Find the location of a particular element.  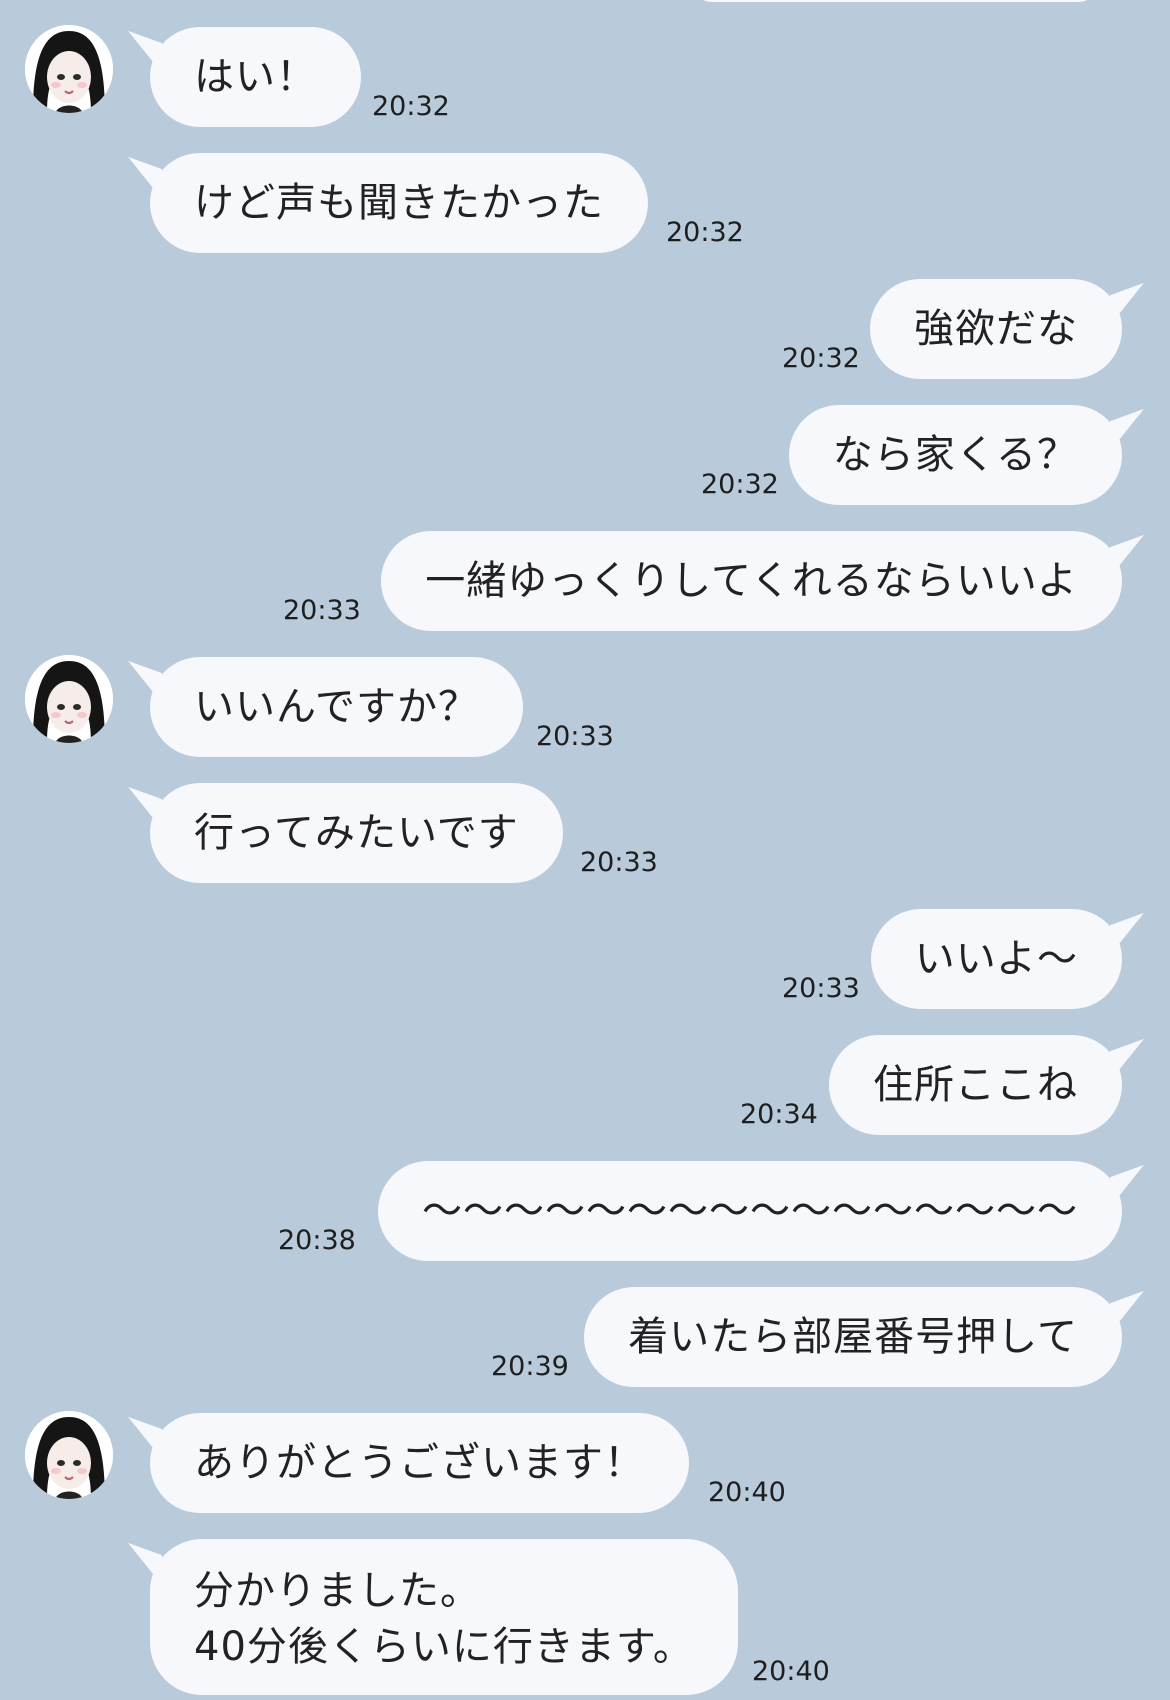

outgoing-message-bubble: 住所ここね is located at coordinates (975, 1085).